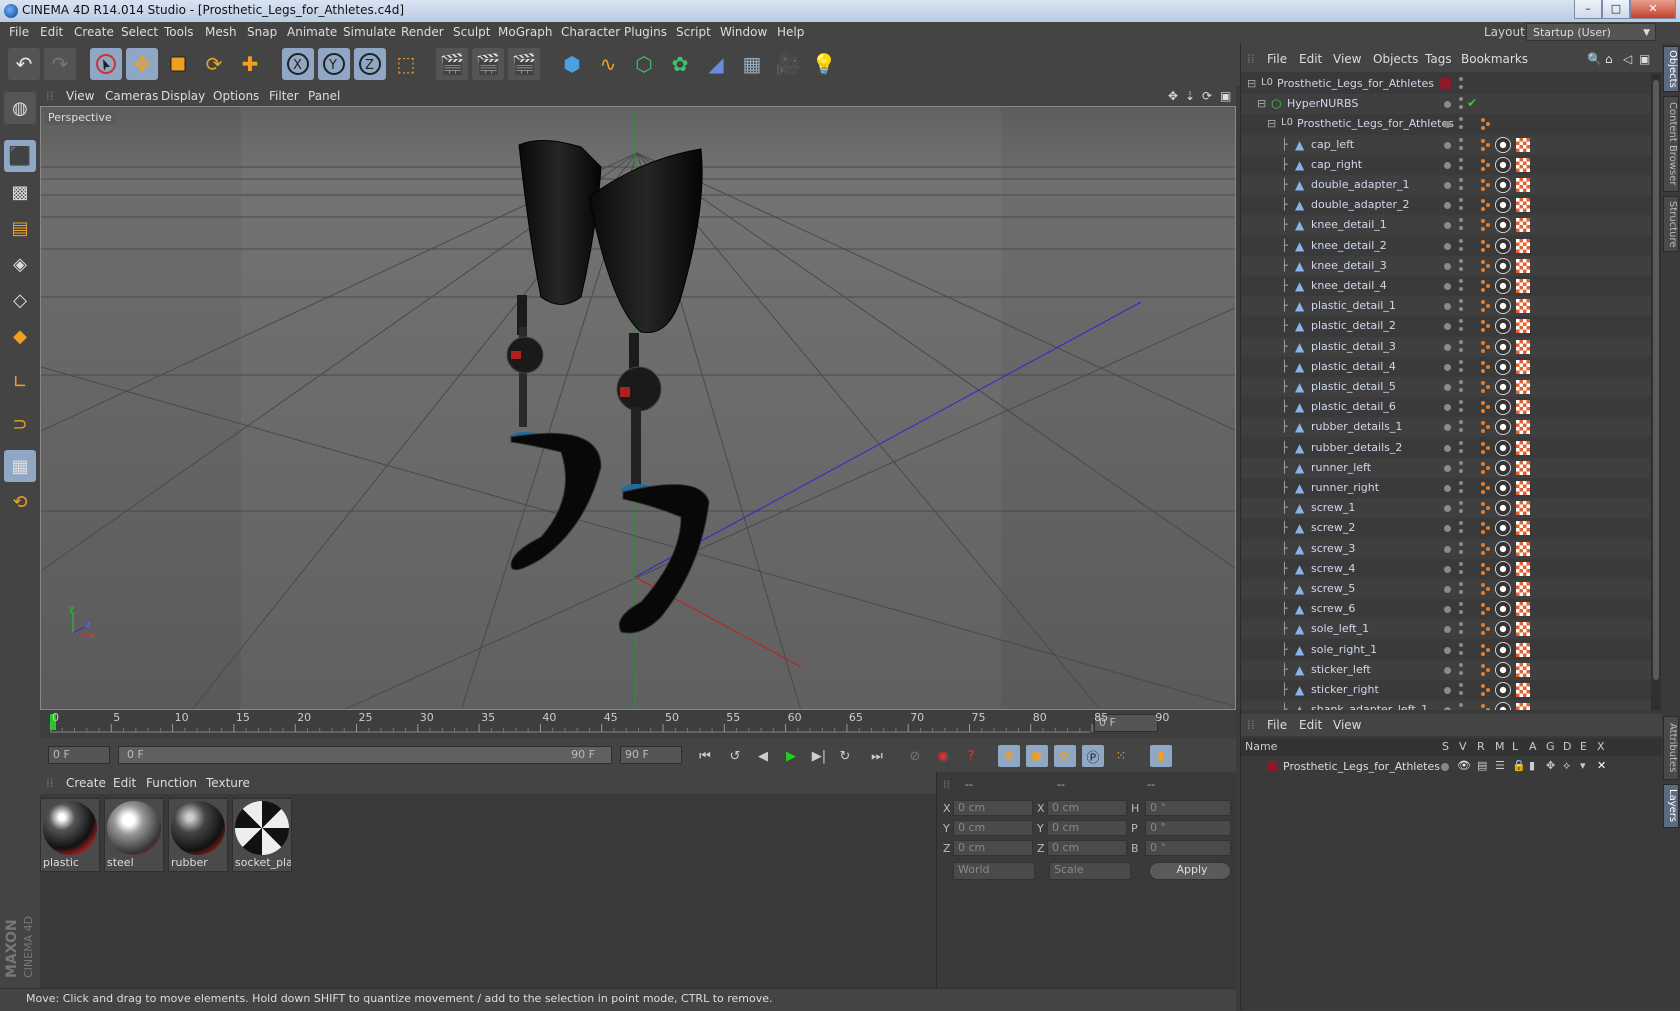 The height and width of the screenshot is (1011, 1680). What do you see at coordinates (369, 32) in the screenshot?
I see `menu-simulate: Simulate` at bounding box center [369, 32].